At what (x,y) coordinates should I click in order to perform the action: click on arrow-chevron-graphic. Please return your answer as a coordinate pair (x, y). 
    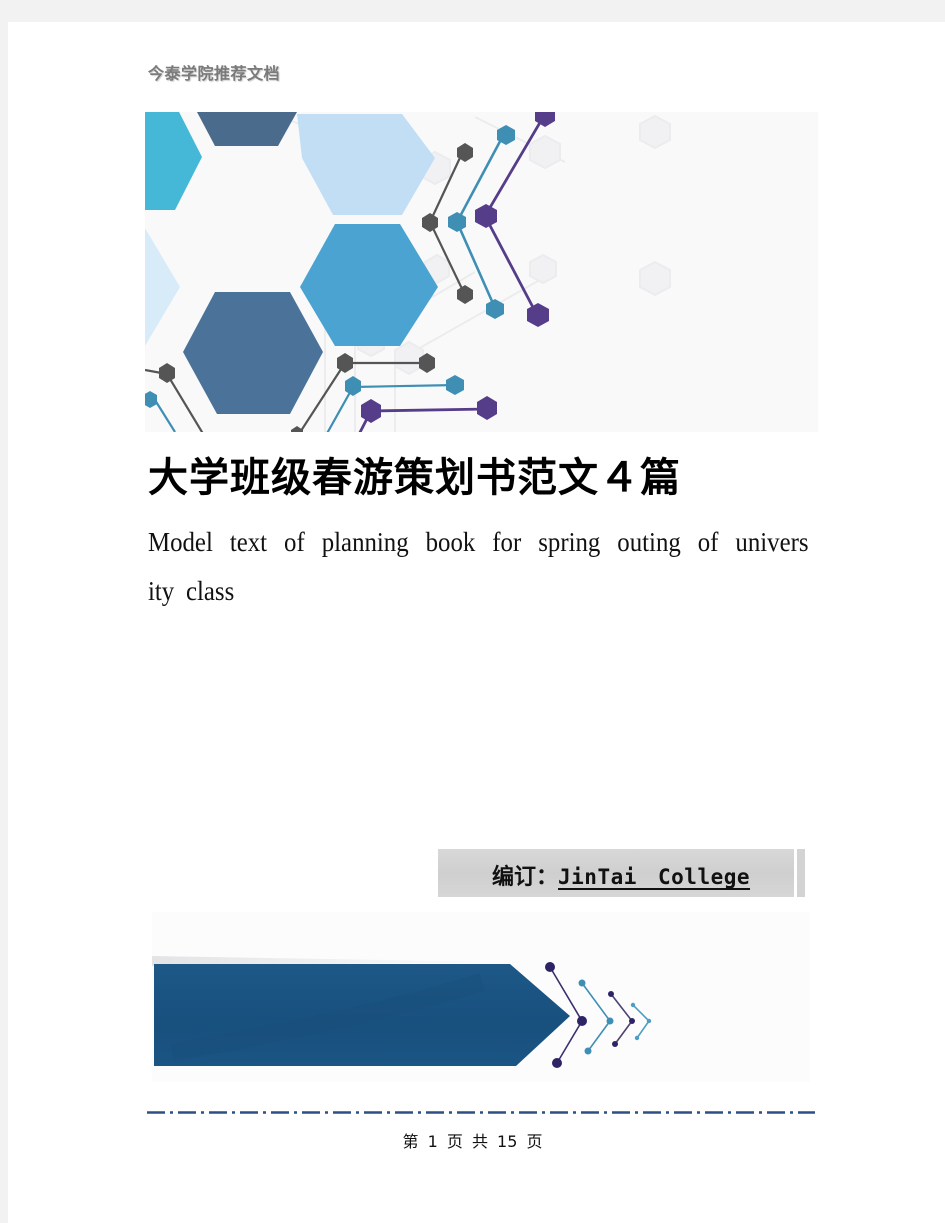
    Looking at the image, I should click on (481, 997).